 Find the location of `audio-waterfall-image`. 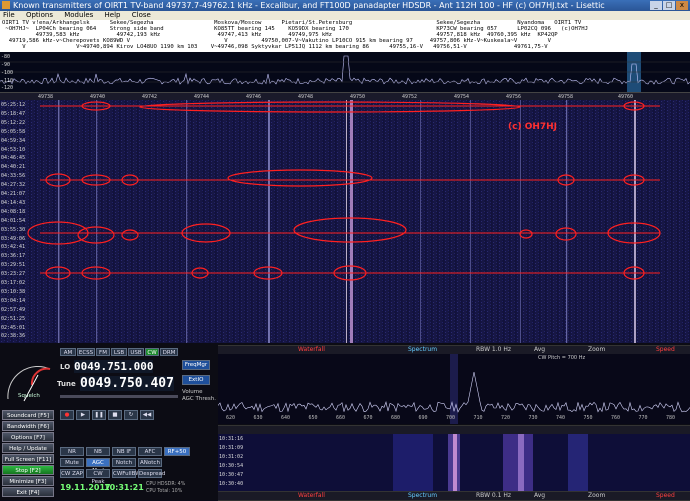

audio-waterfall-image is located at coordinates (454, 462).